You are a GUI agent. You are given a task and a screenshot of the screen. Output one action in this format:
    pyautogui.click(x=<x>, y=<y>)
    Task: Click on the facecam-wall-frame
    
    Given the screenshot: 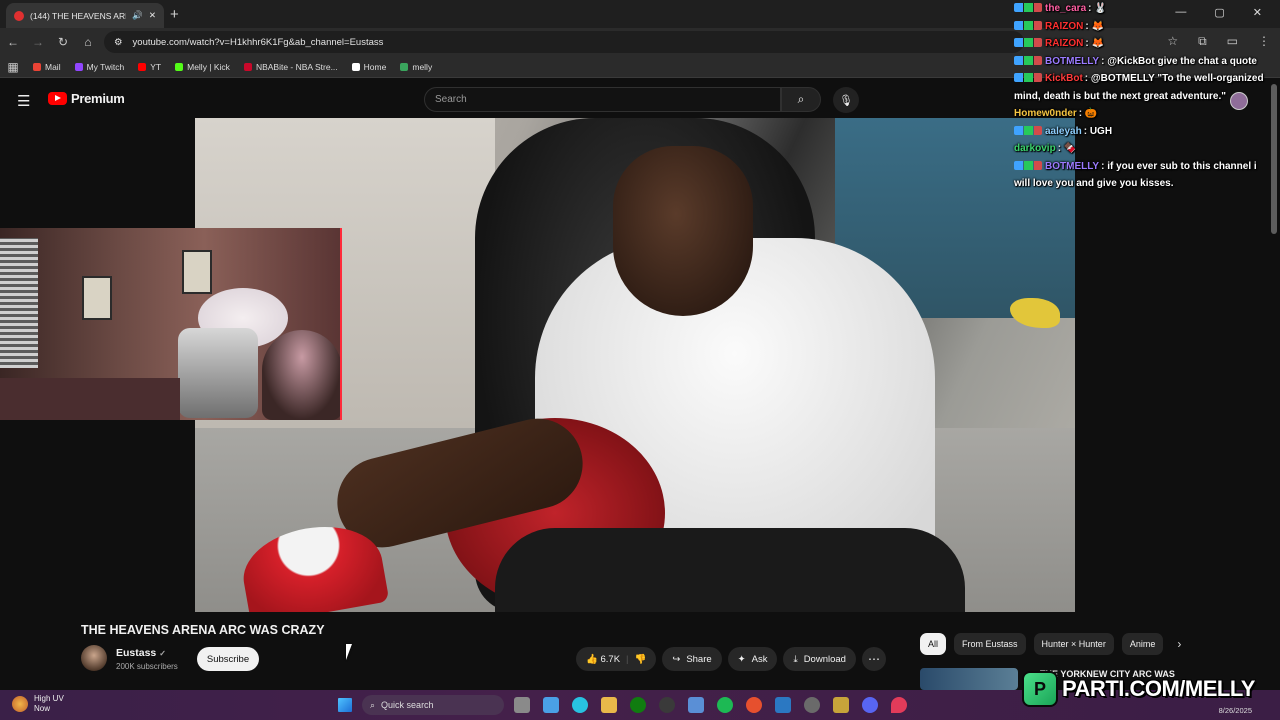 What is the action you would take?
    pyautogui.click(x=197, y=272)
    